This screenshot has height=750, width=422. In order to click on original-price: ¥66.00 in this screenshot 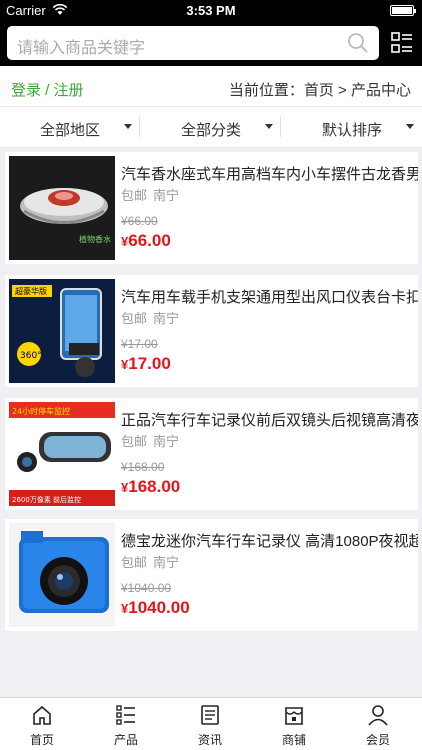, I will do `click(139, 221)`.